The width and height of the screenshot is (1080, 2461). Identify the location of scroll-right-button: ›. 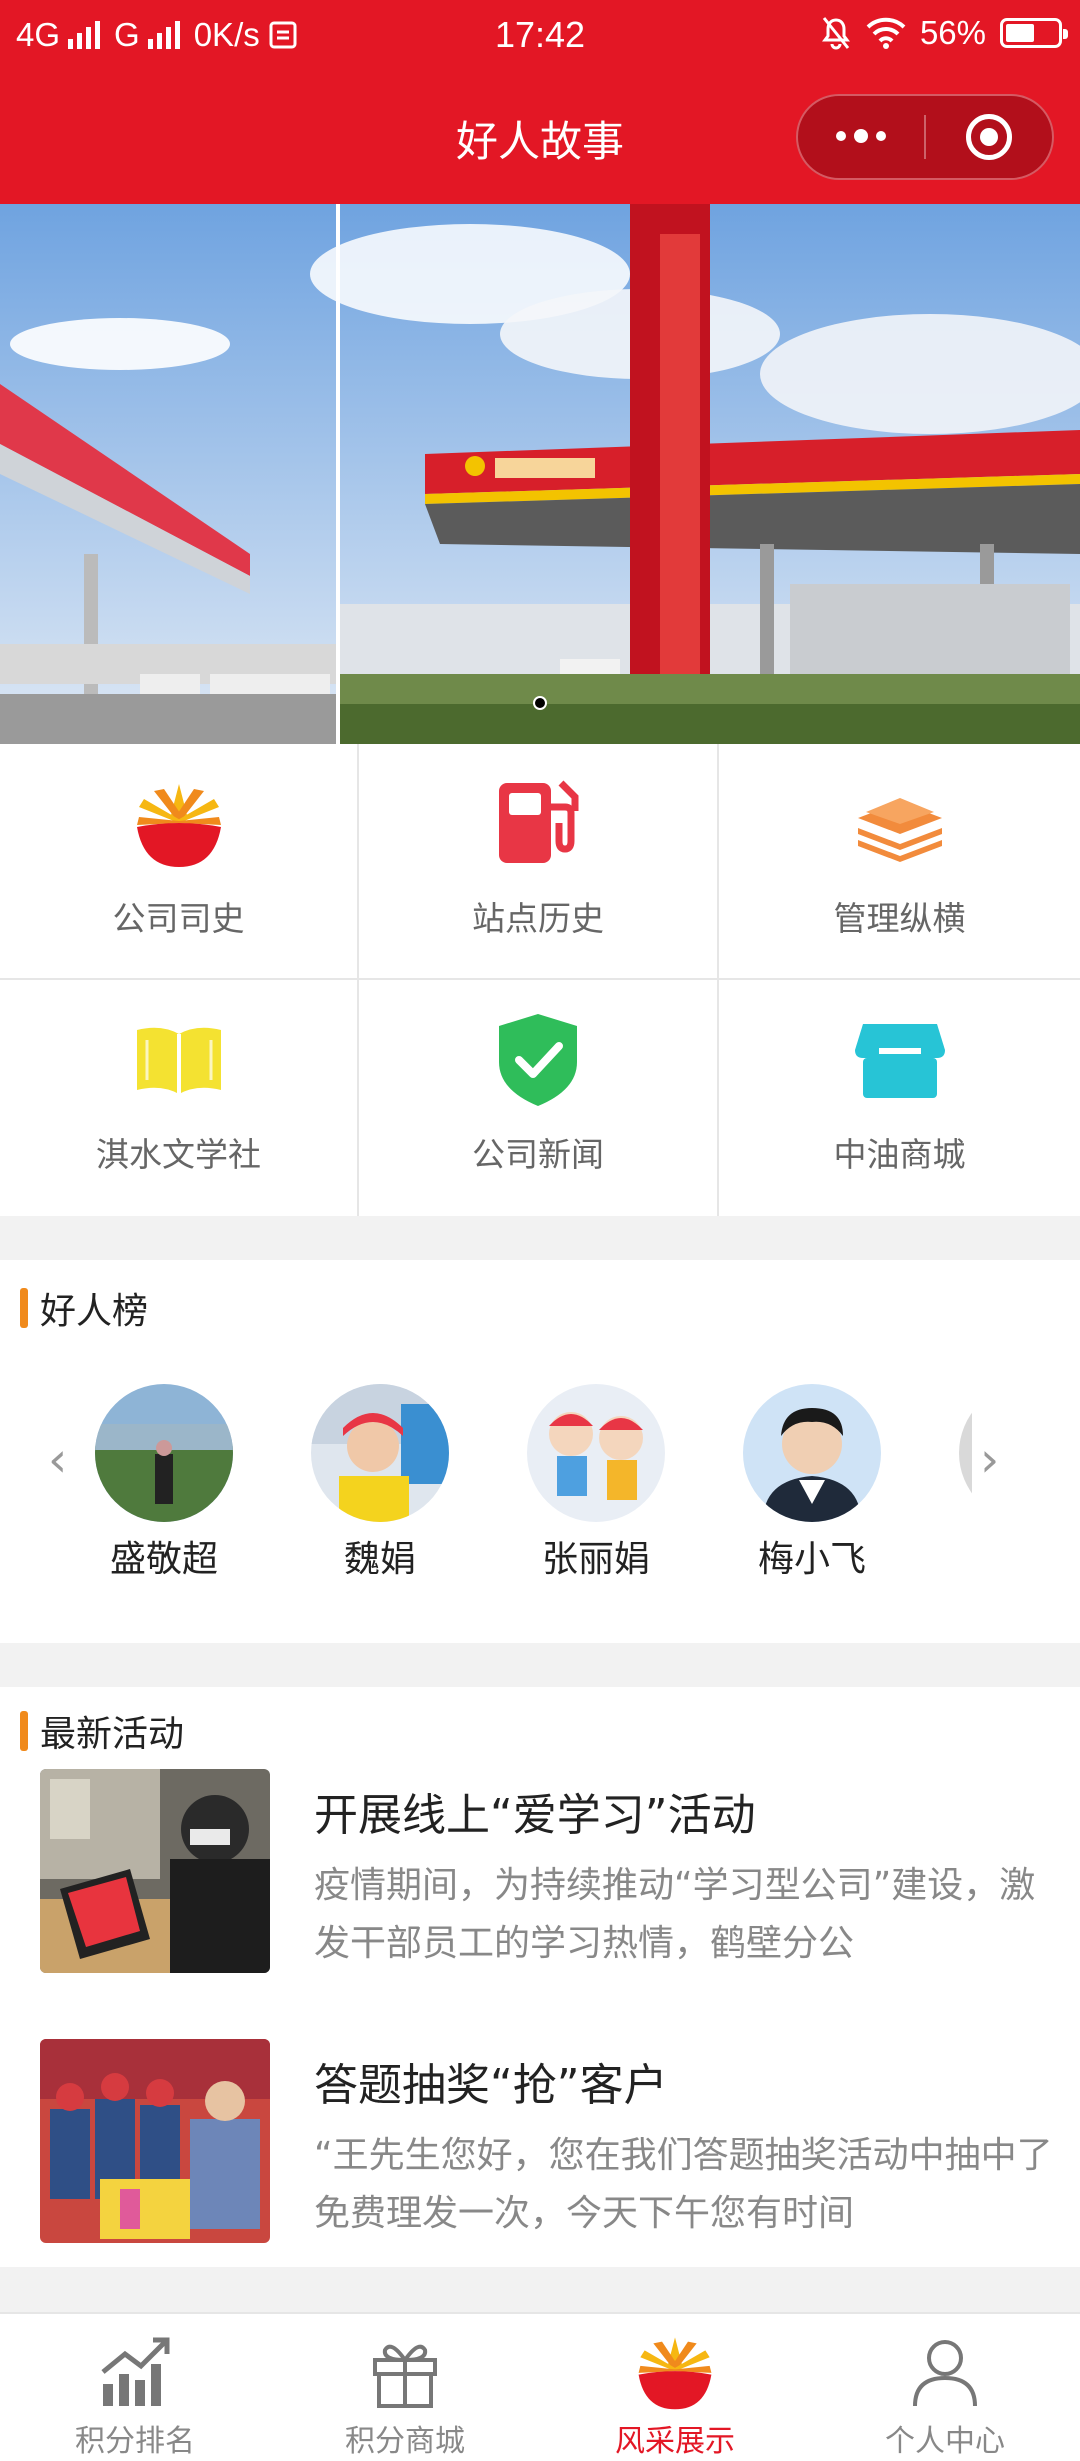
(989, 1460).